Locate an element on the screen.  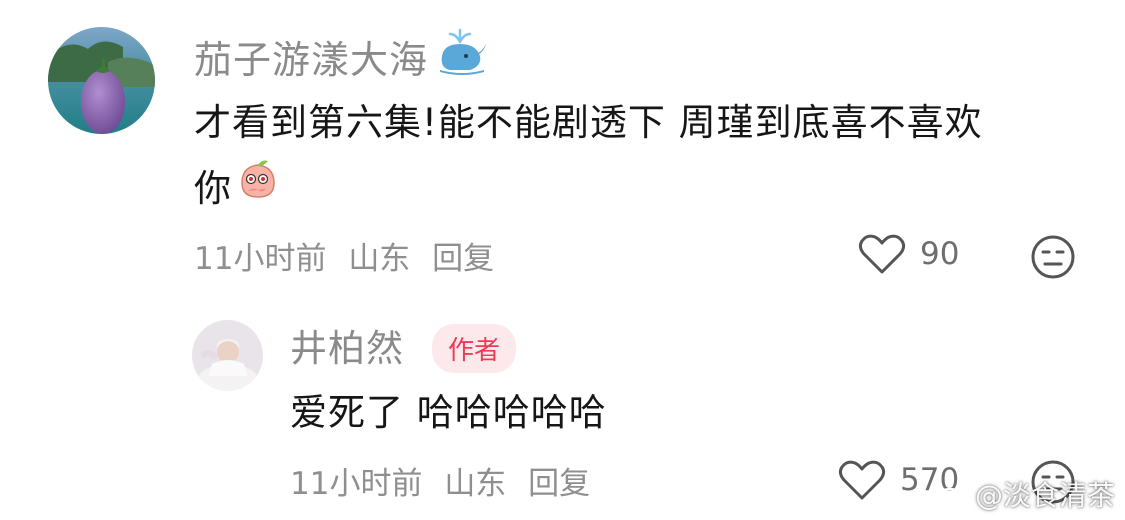
reply-location: 山东 is located at coordinates (475, 484).